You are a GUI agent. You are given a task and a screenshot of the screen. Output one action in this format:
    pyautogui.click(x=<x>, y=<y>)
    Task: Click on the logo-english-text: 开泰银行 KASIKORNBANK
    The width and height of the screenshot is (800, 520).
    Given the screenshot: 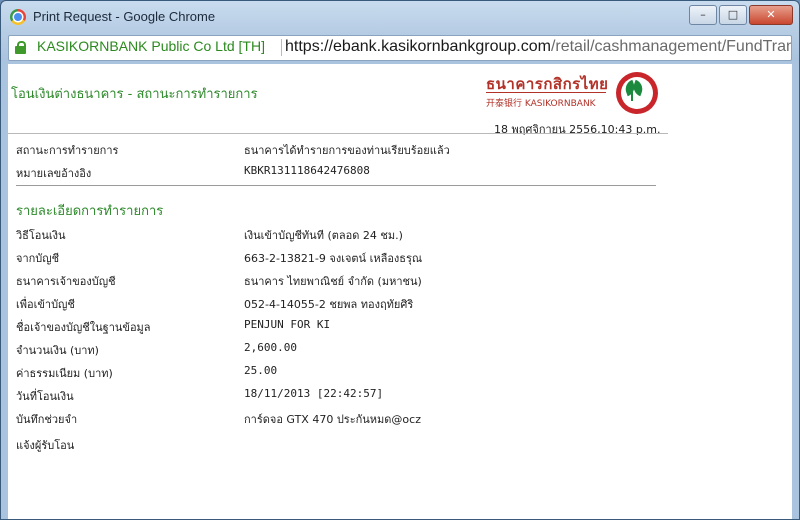 What is the action you would take?
    pyautogui.click(x=541, y=104)
    